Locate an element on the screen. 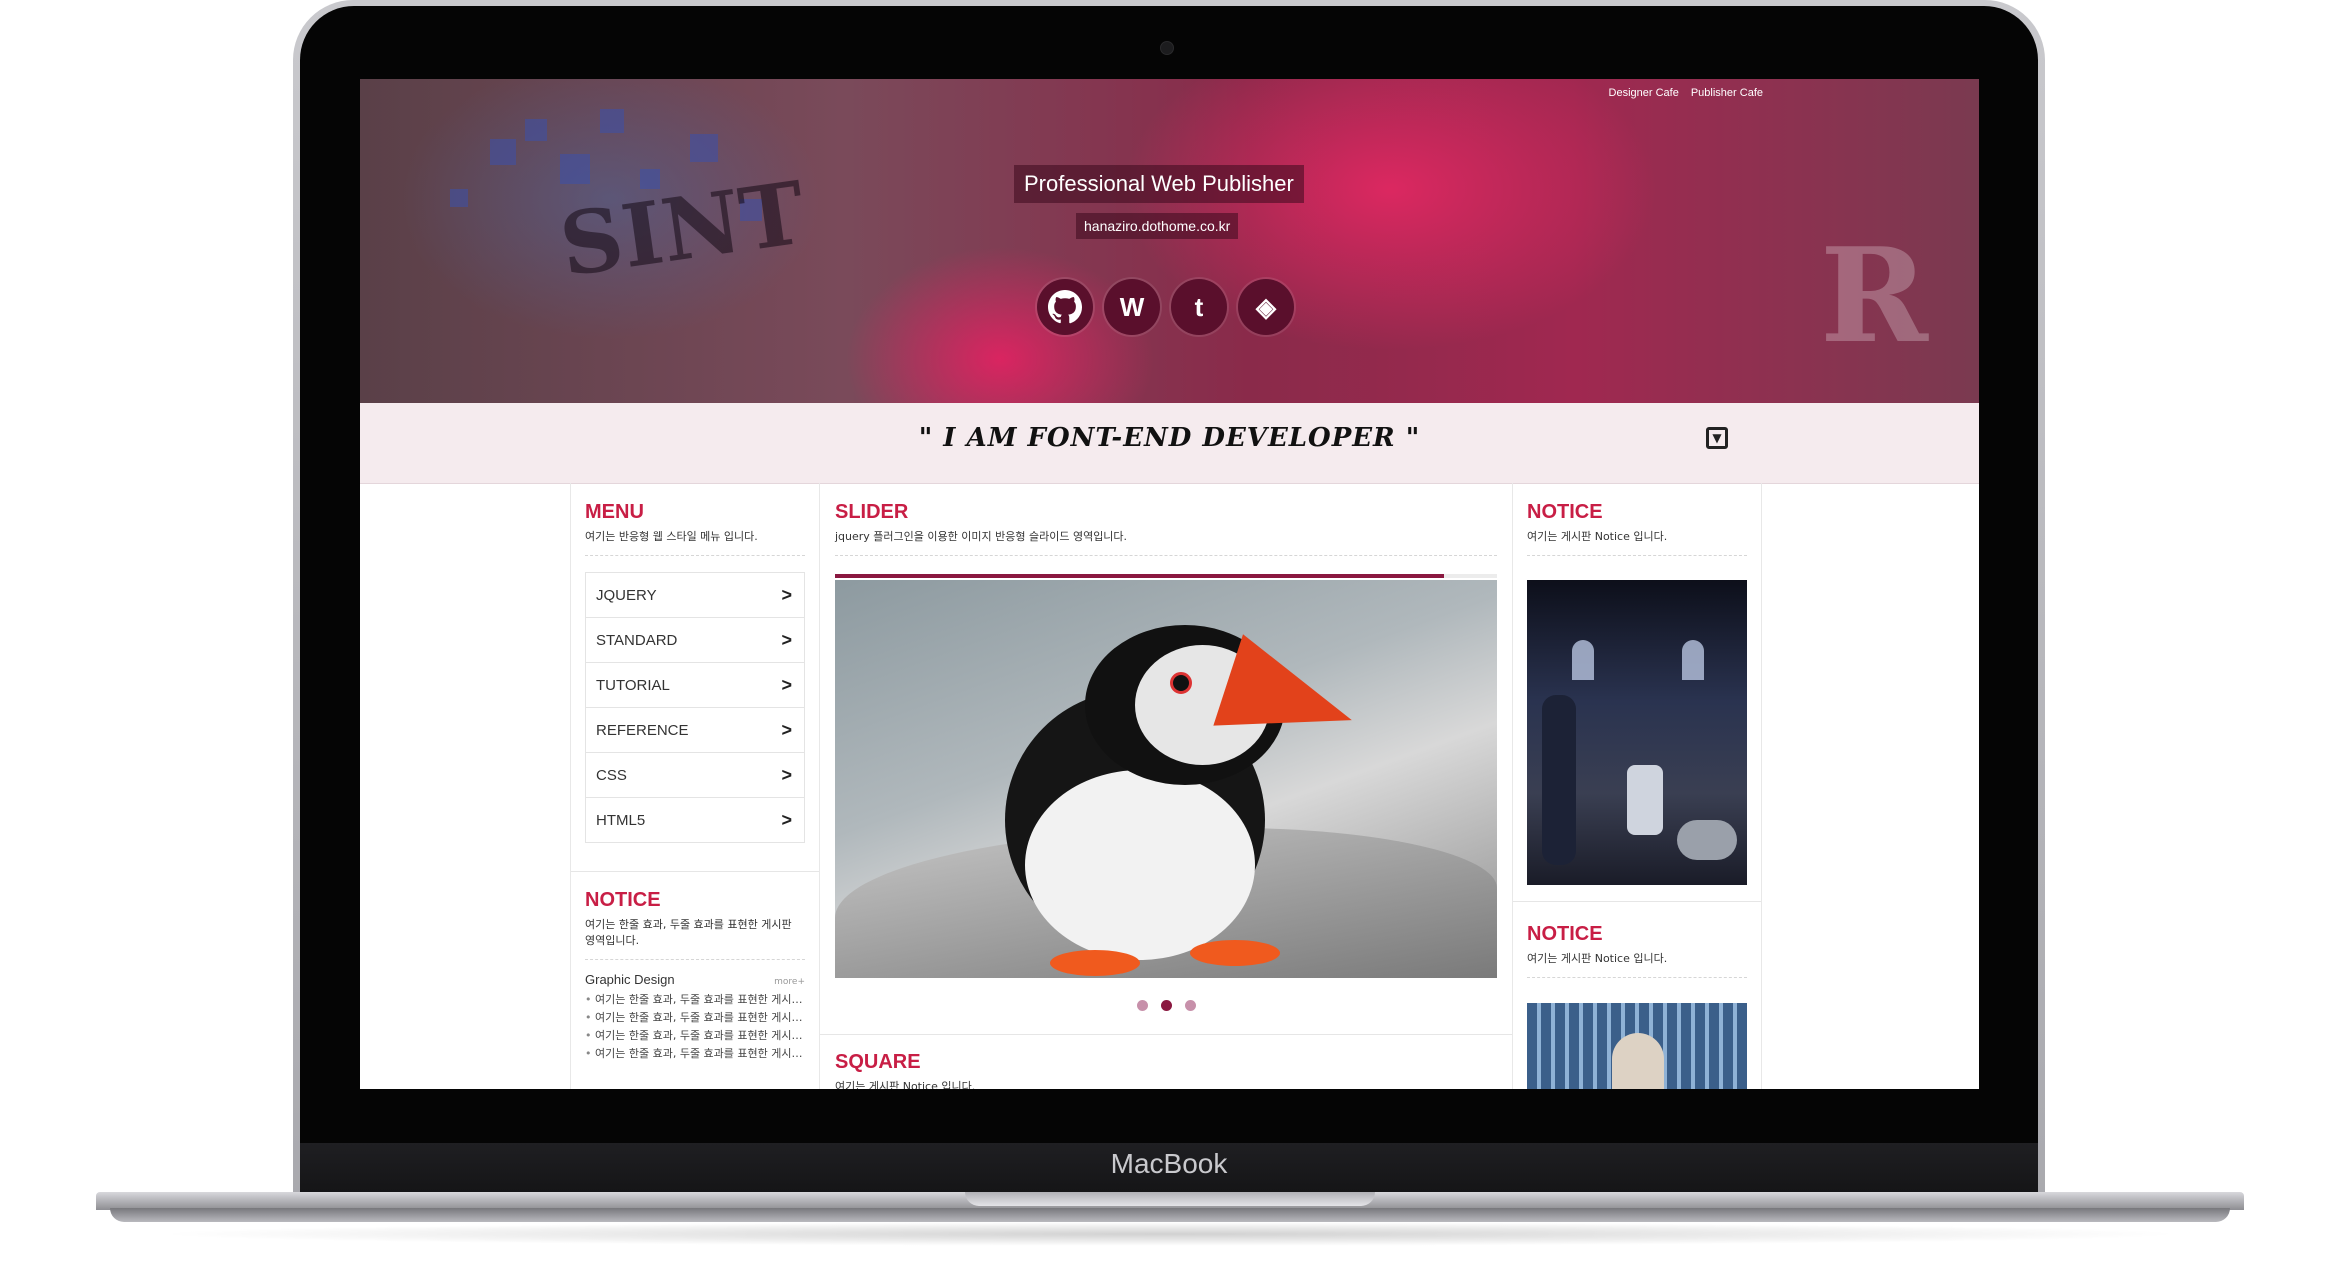 Image resolution: width=2336 pixels, height=1263 pixels. camera-icon is located at coordinates (1167, 48).